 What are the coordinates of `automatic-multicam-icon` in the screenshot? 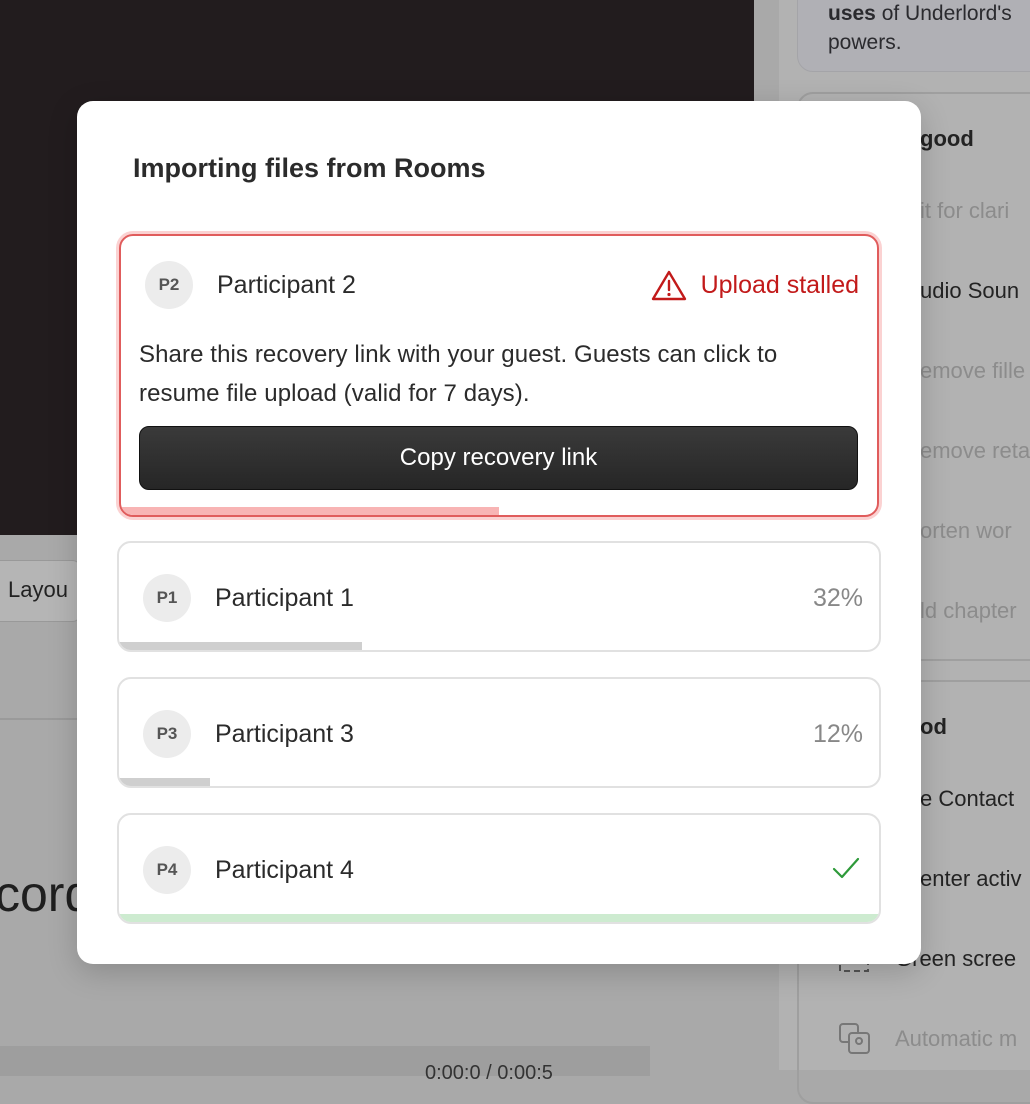 It's located at (854, 1038).